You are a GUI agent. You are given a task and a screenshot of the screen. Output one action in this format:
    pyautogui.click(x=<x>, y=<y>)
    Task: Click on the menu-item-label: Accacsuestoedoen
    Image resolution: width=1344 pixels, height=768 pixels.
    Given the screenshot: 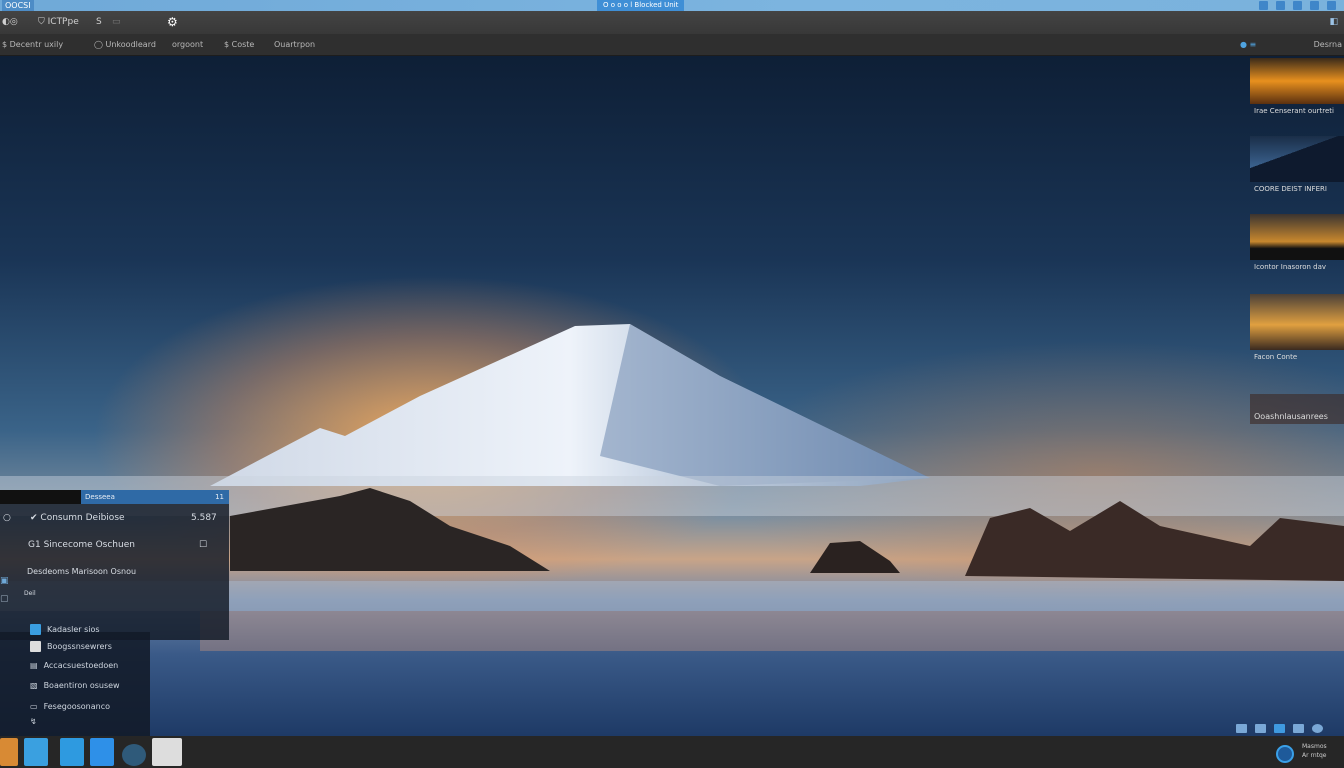 What is the action you would take?
    pyautogui.click(x=81, y=665)
    